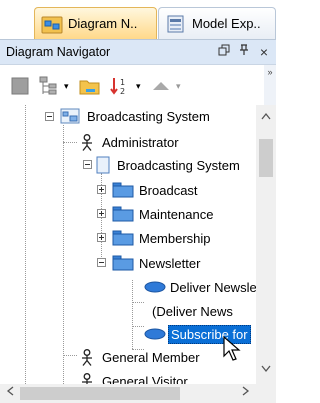 The height and width of the screenshot is (403, 320). Describe the element at coordinates (151, 357) in the screenshot. I see `tree-item-label: General Member` at that location.